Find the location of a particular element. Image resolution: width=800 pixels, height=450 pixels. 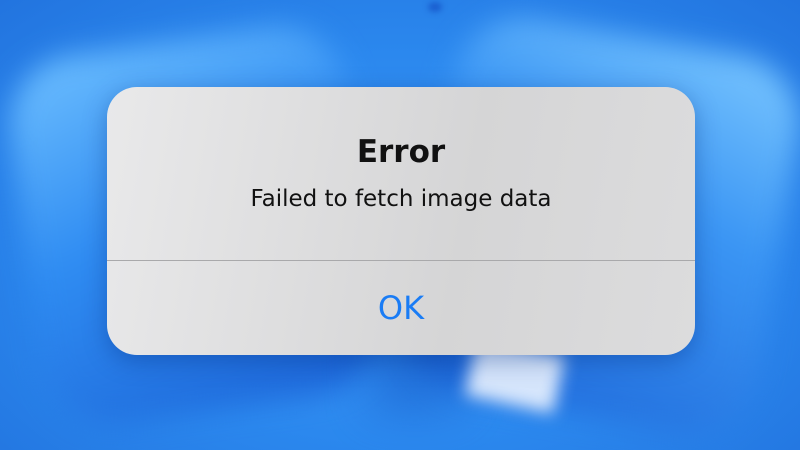

blurred-dot is located at coordinates (435, 7).